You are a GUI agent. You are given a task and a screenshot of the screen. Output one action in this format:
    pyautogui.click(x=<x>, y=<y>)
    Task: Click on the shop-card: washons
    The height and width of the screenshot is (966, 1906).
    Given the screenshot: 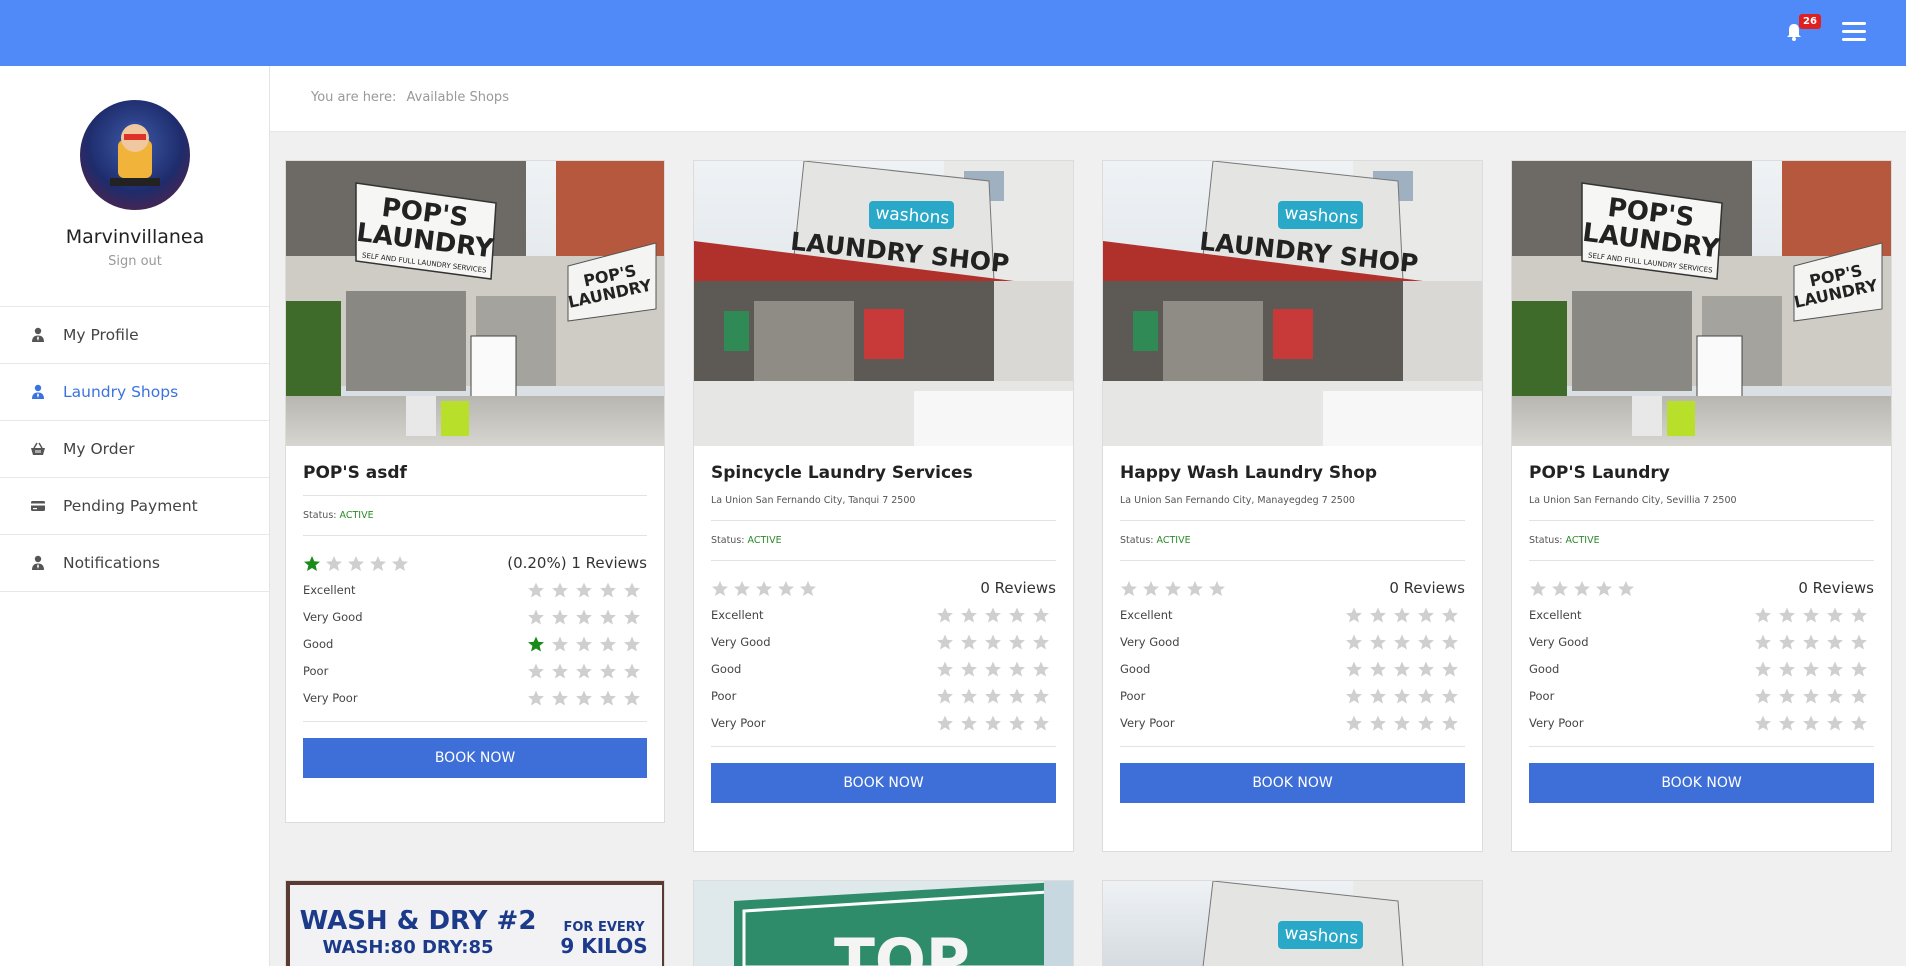 What is the action you would take?
    pyautogui.click(x=1292, y=923)
    